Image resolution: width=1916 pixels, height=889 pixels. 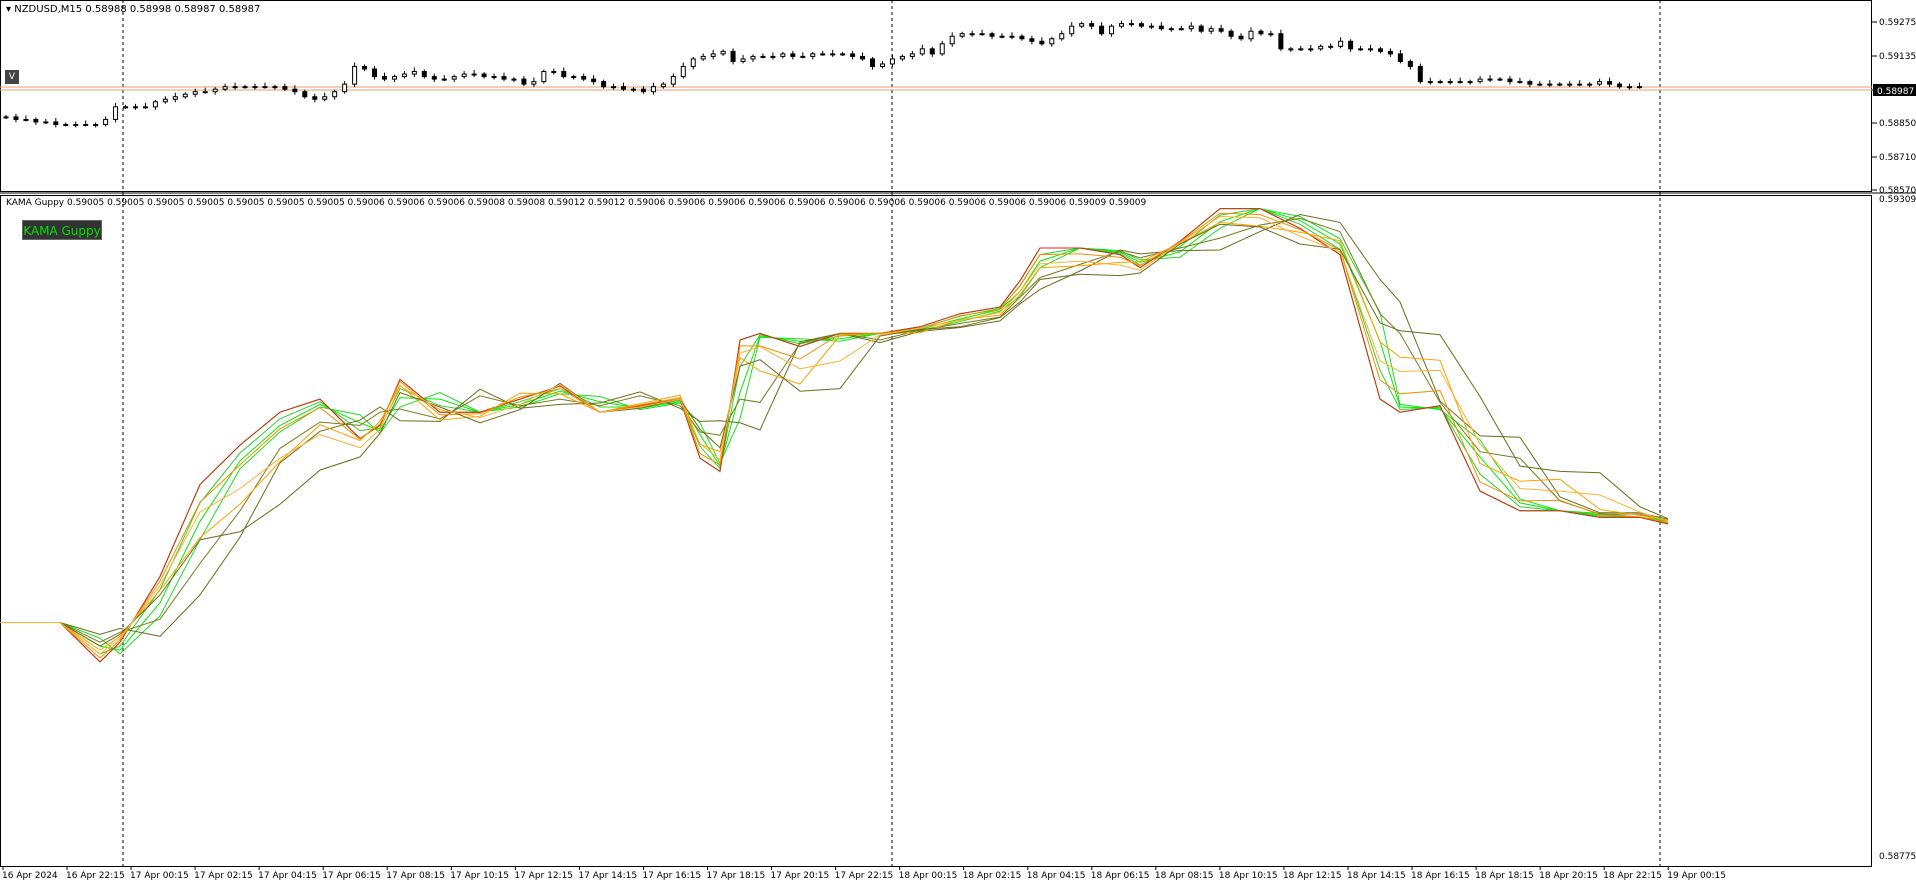 What do you see at coordinates (1376, 876) in the screenshot?
I see `time-tick-label: 18 Apr 14:15` at bounding box center [1376, 876].